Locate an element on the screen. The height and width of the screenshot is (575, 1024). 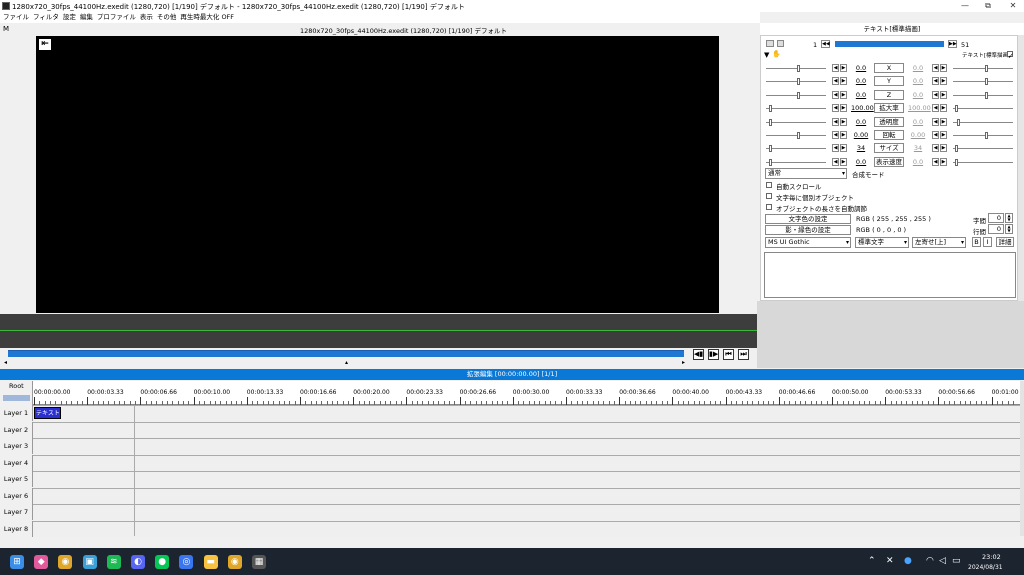
line-spacing-spinner: ▲ ▼ is located at coordinates (1009, 229).